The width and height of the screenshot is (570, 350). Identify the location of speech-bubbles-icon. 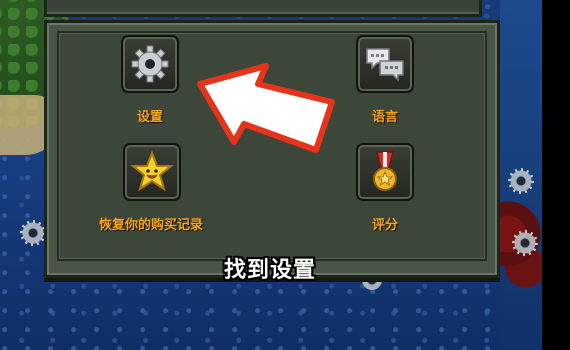
(385, 65).